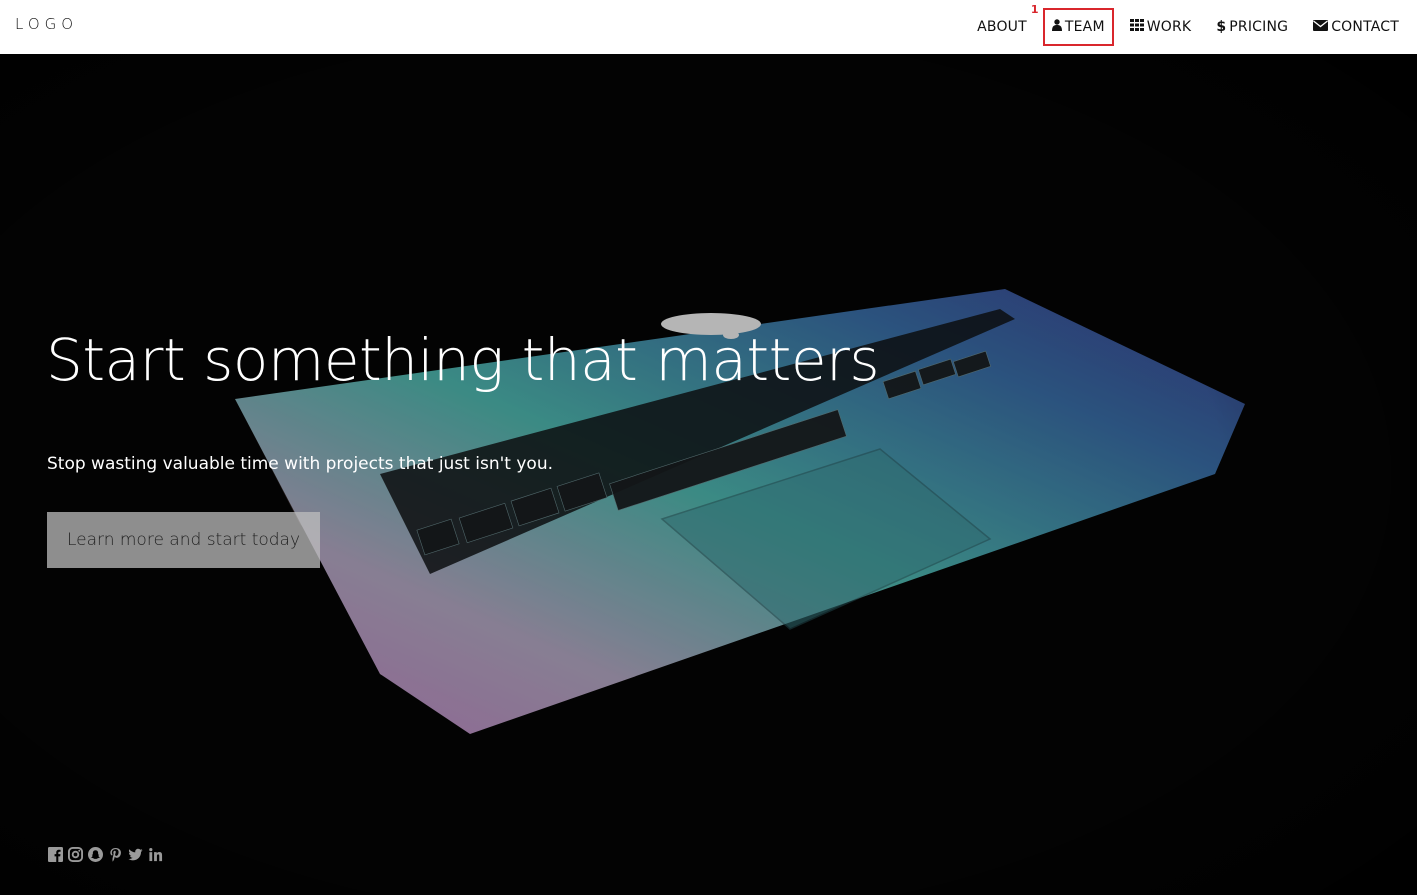 The width and height of the screenshot is (1417, 895). Describe the element at coordinates (135, 854) in the screenshot. I see `twitter-icon` at that location.